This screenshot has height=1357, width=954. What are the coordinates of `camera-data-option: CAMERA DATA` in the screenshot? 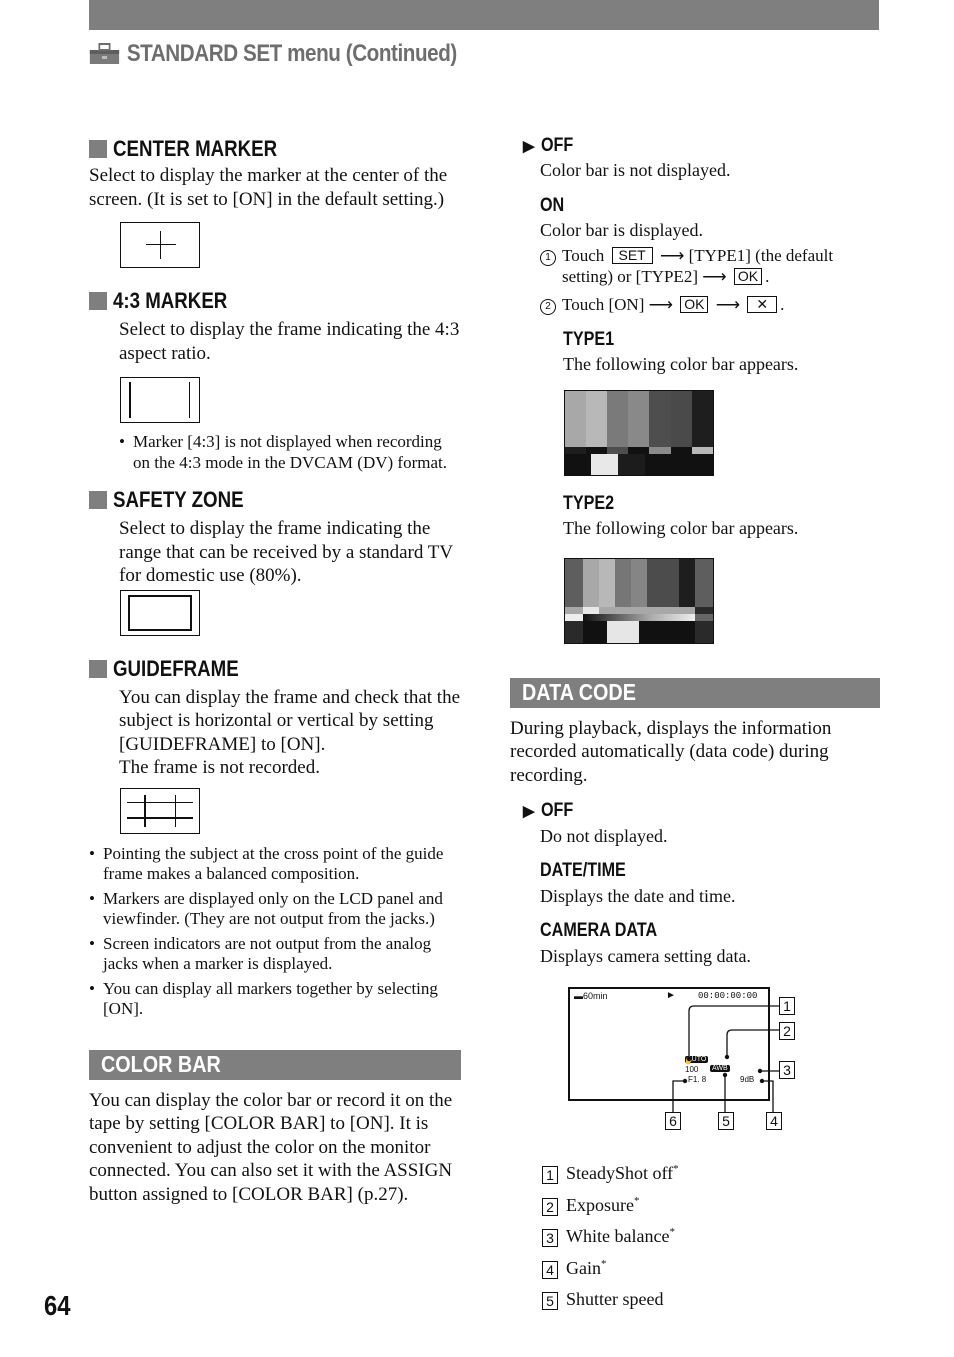 It's located at (599, 930).